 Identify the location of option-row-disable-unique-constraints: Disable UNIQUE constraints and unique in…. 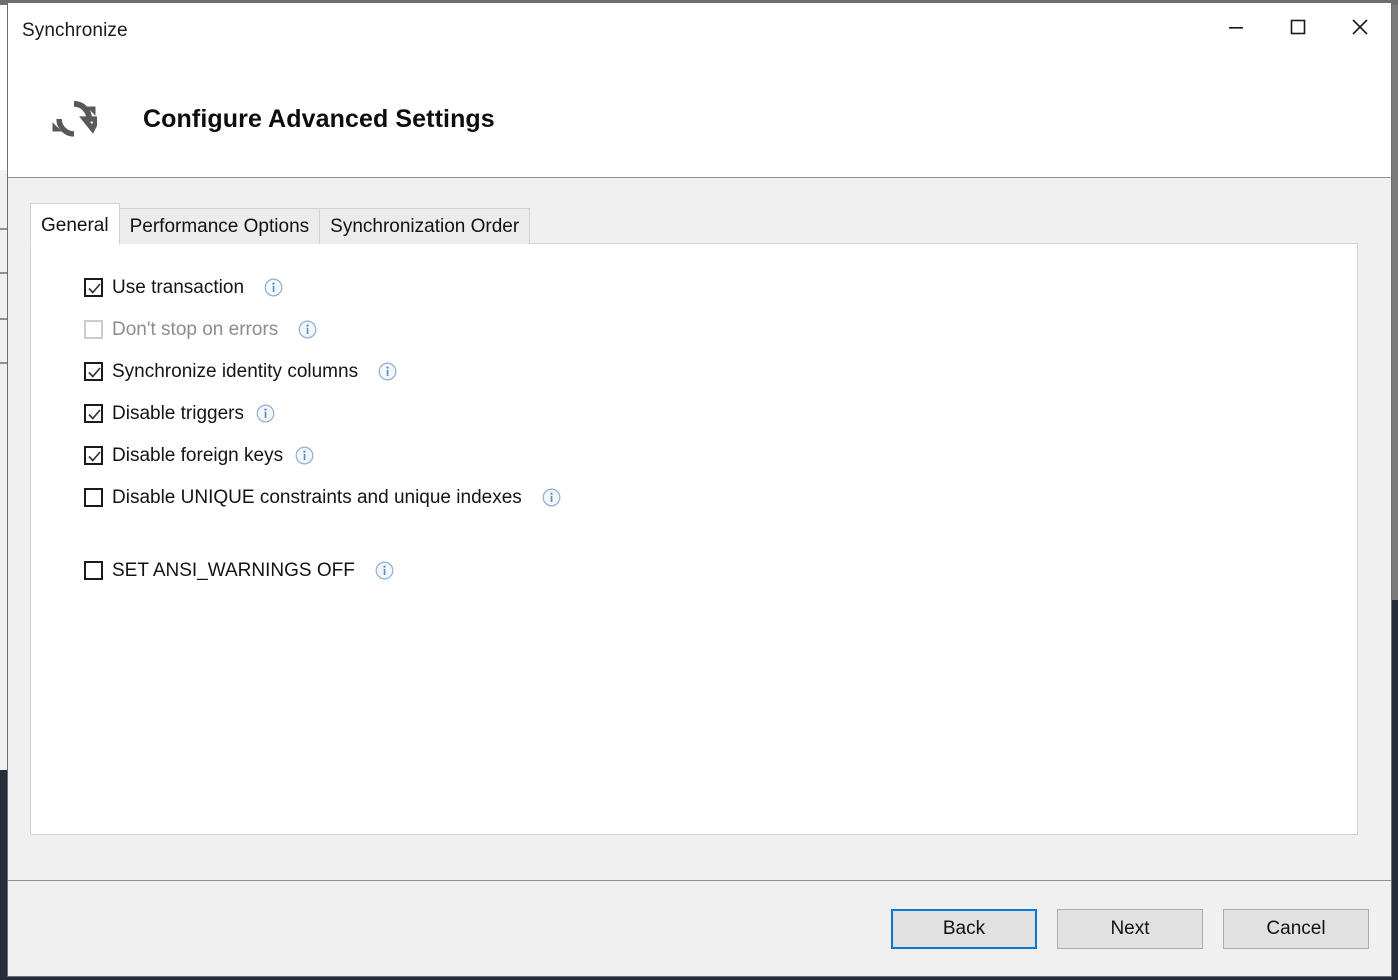
(720, 497).